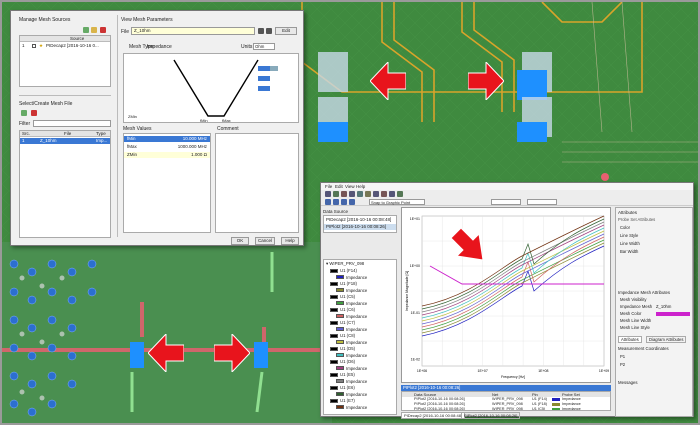 This screenshot has width=700, height=425. I want to click on data-source-item: PIDecap2 [2016-10-16 00:08:48], so click(360, 220).